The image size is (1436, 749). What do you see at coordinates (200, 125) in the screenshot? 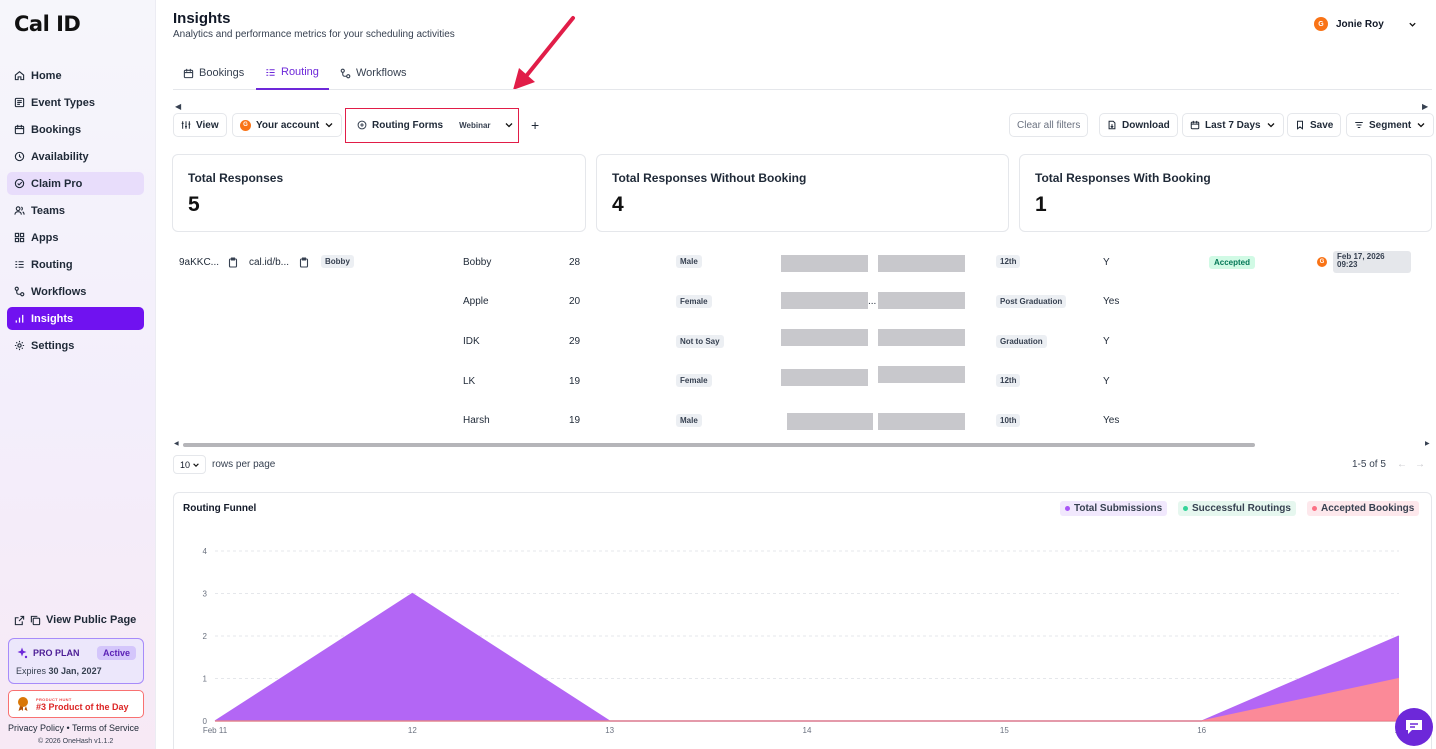
I see `view-button: View` at bounding box center [200, 125].